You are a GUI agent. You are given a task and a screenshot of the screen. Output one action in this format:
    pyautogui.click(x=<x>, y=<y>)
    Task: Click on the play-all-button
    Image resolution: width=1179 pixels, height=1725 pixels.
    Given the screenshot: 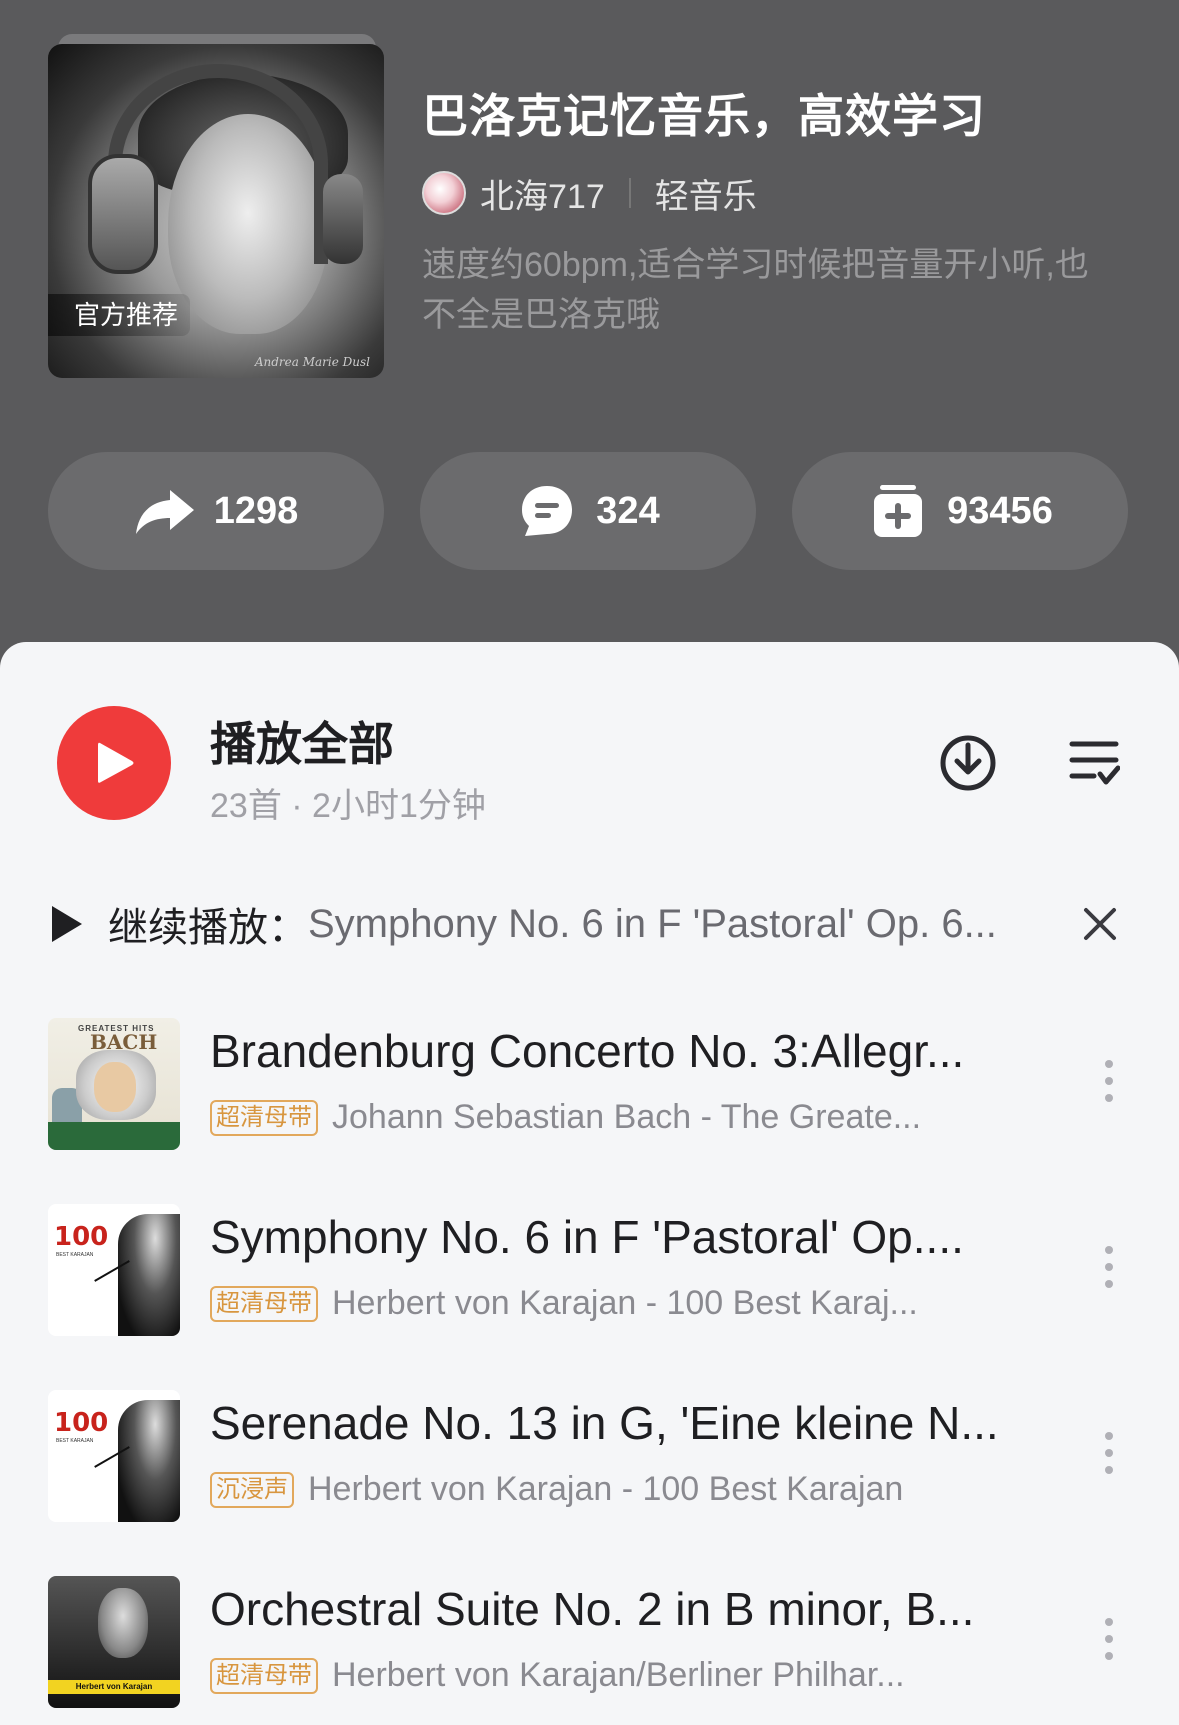 What is the action you would take?
    pyautogui.click(x=114, y=763)
    